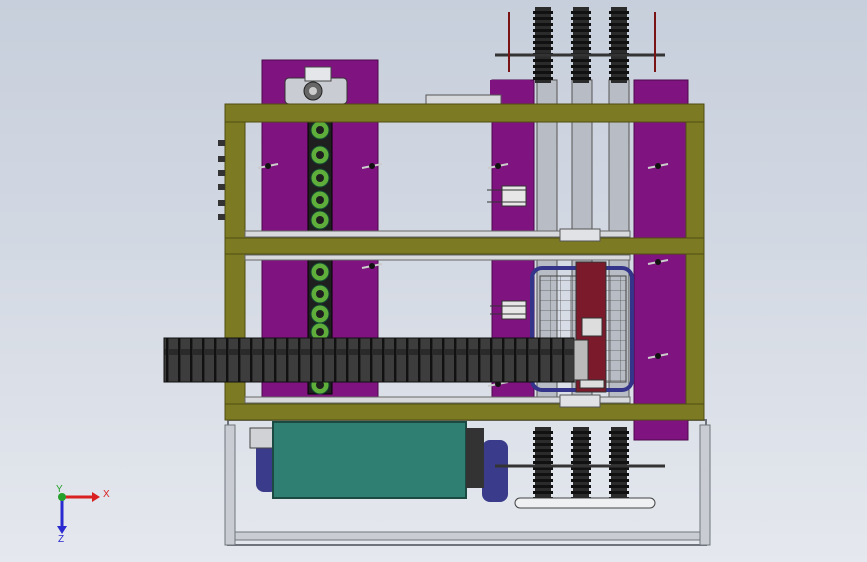  I want to click on drag-chain, so click(376, 360).